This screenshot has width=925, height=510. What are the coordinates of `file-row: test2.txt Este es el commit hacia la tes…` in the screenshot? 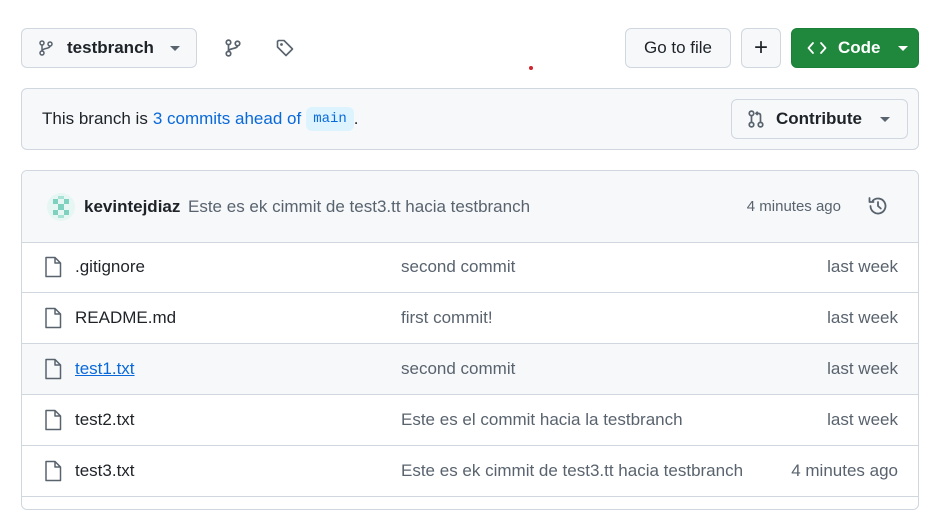 It's located at (470, 420).